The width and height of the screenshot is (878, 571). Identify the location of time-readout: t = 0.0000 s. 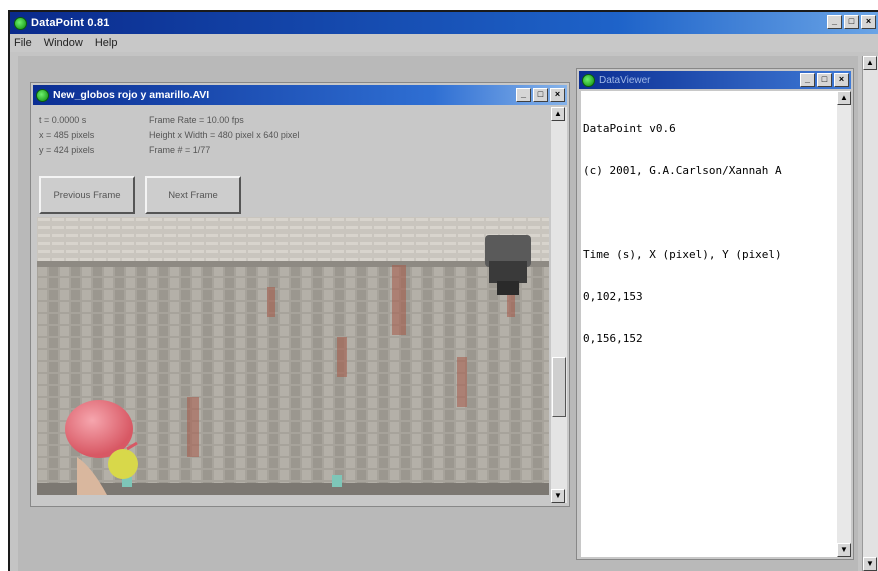
(63, 120).